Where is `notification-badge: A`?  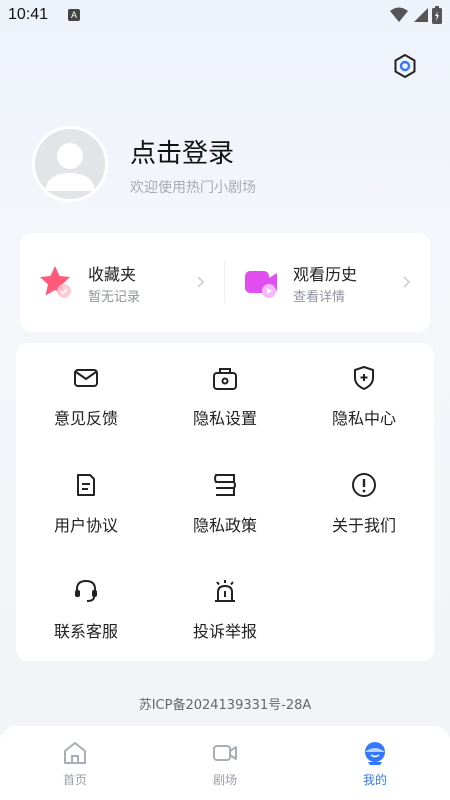
notification-badge: A is located at coordinates (74, 15).